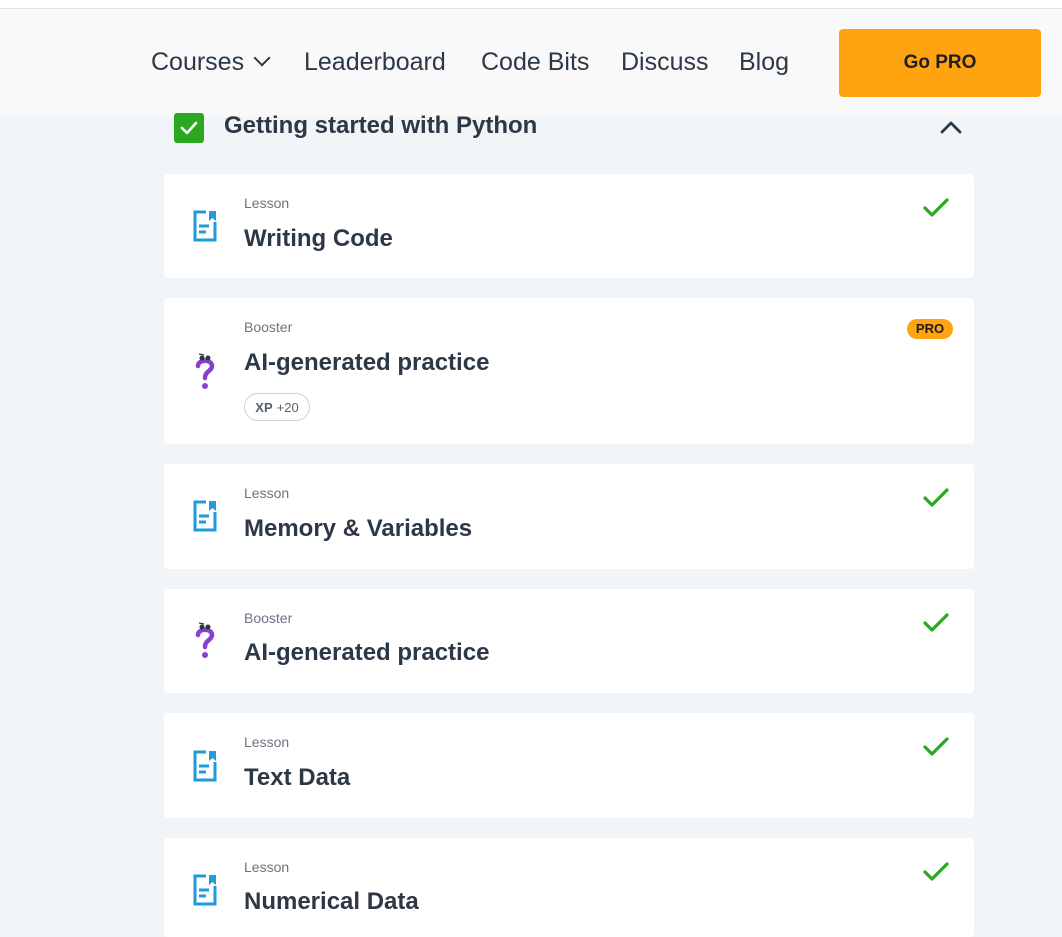 This screenshot has width=1062, height=937. What do you see at coordinates (764, 62) in the screenshot?
I see `nav-blog: Blog` at bounding box center [764, 62].